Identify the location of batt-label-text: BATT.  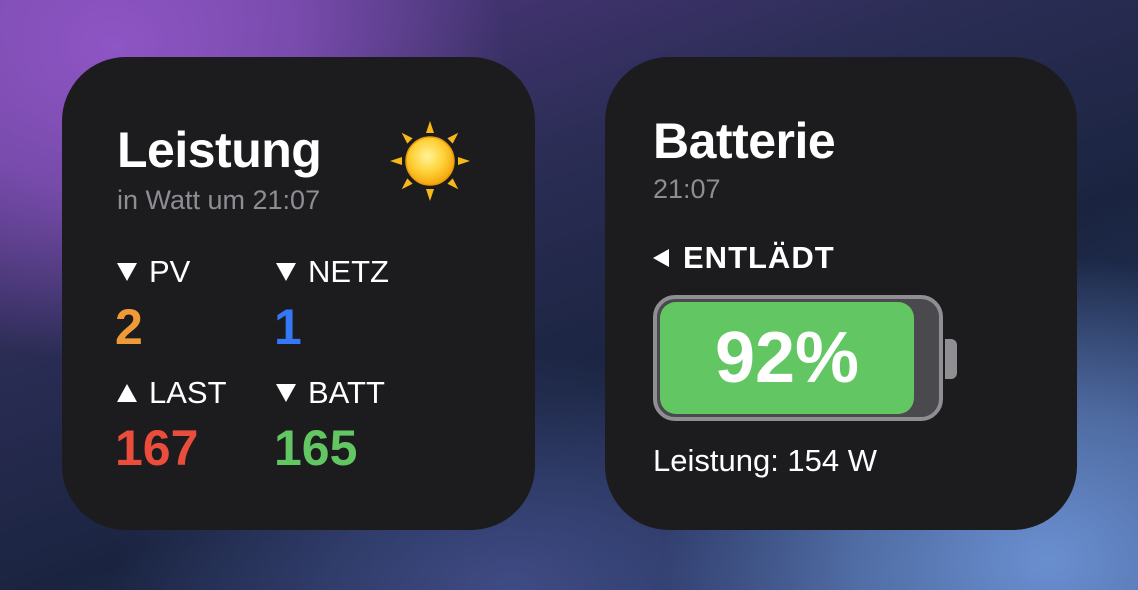
(346, 392).